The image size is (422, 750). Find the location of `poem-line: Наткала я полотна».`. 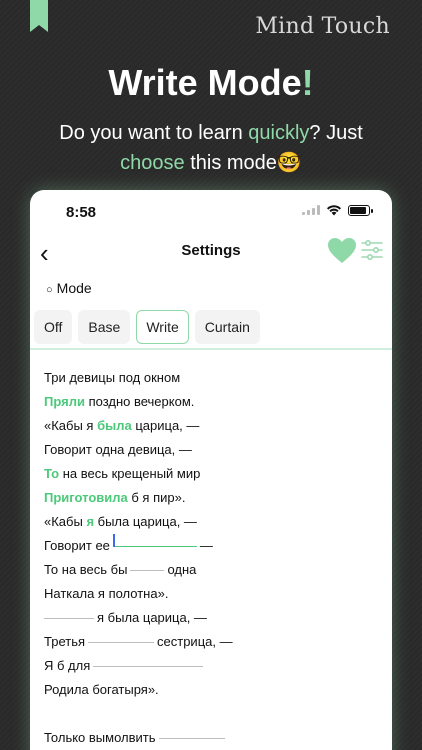

poem-line: Наткала я полотна». is located at coordinates (106, 593).